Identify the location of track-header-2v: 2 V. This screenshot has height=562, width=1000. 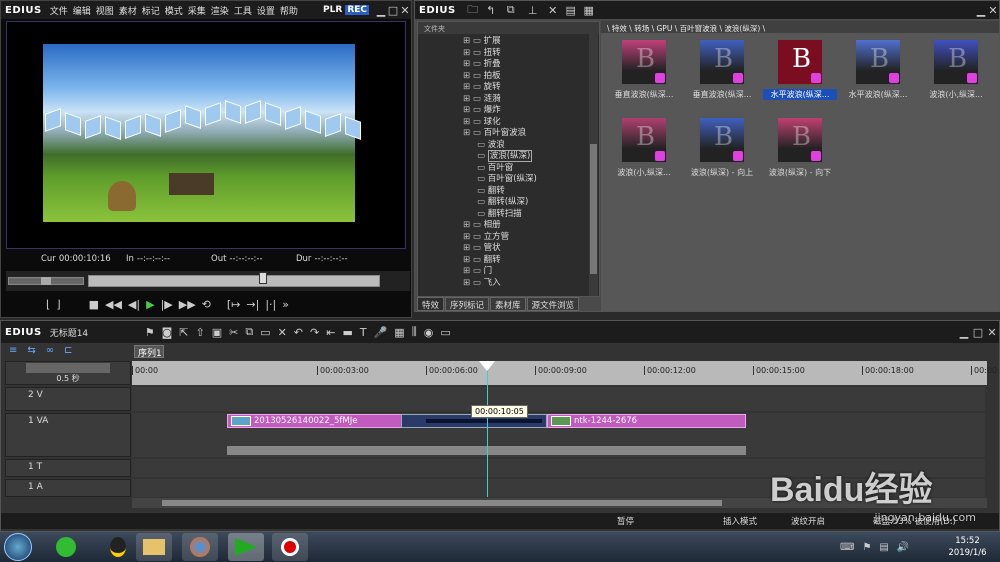
(68, 399).